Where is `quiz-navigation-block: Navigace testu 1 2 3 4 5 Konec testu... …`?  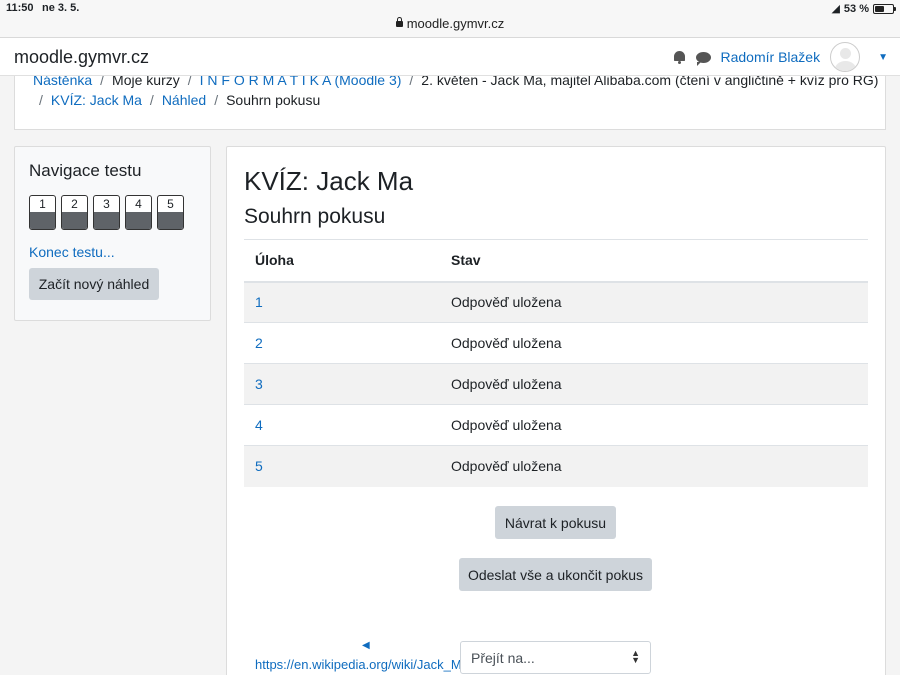
quiz-navigation-block: Navigace testu 1 2 3 4 5 Konec testu... … is located at coordinates (112, 233).